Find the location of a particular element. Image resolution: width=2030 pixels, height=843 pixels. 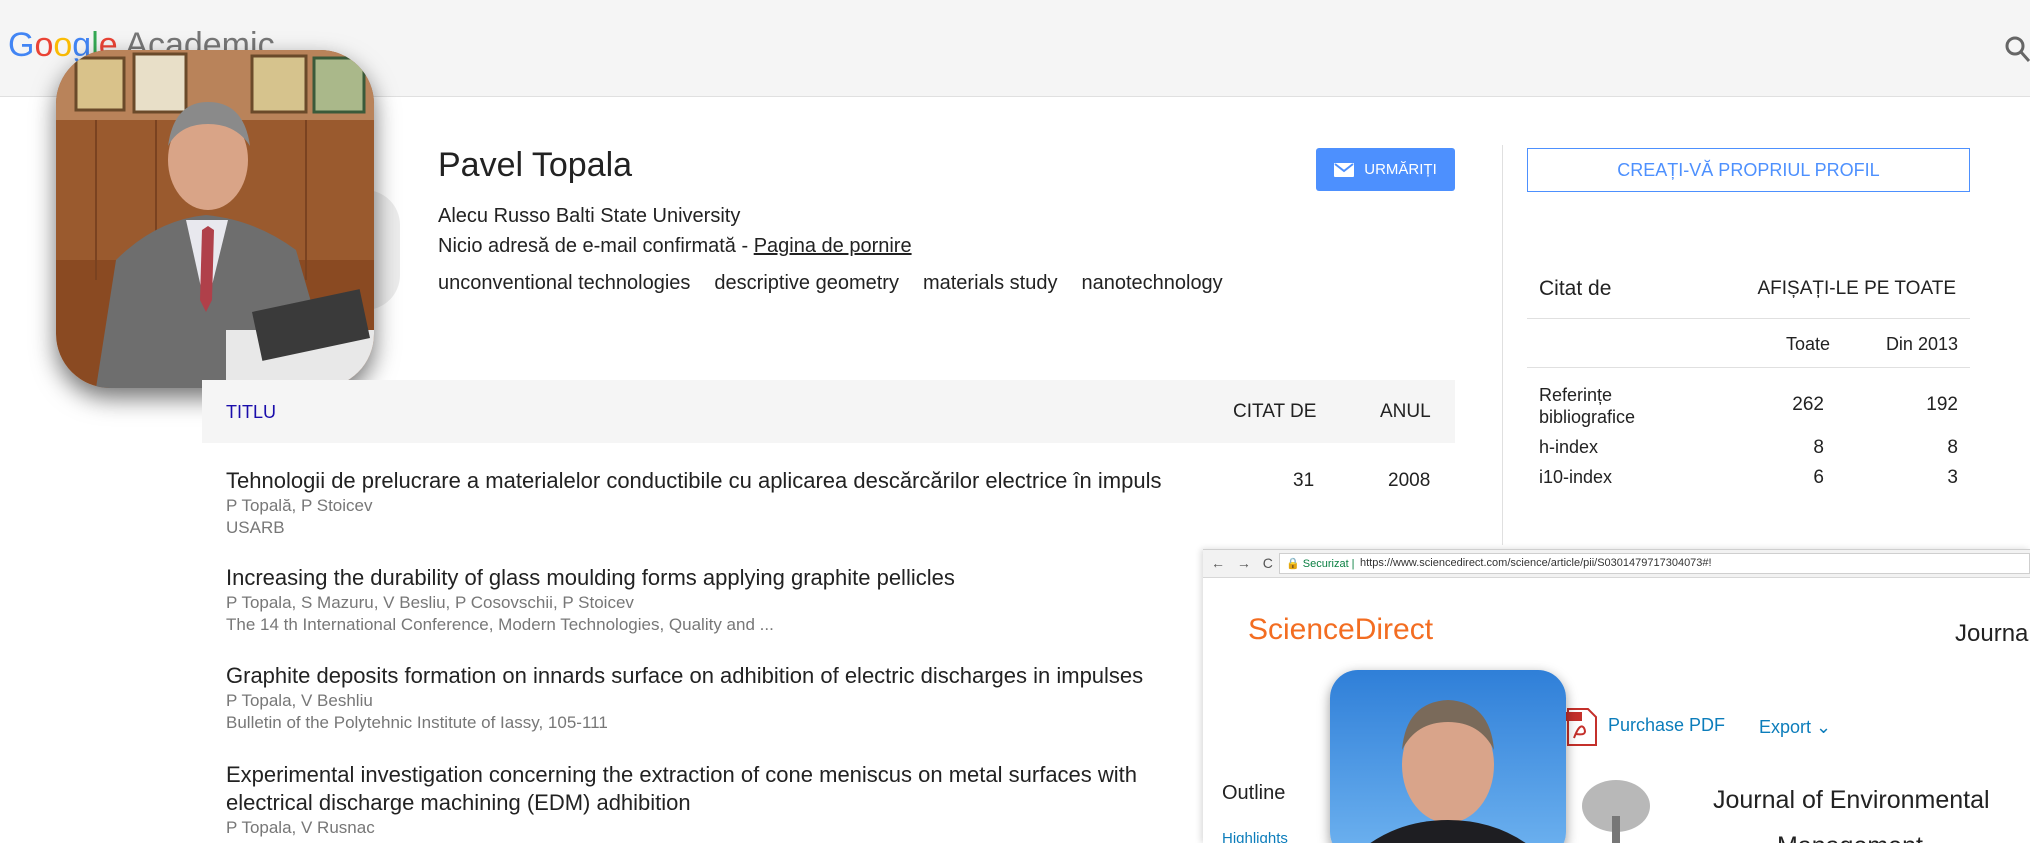

articles-table-header: TITLU CITAT DE ANUL is located at coordinates (828, 411).